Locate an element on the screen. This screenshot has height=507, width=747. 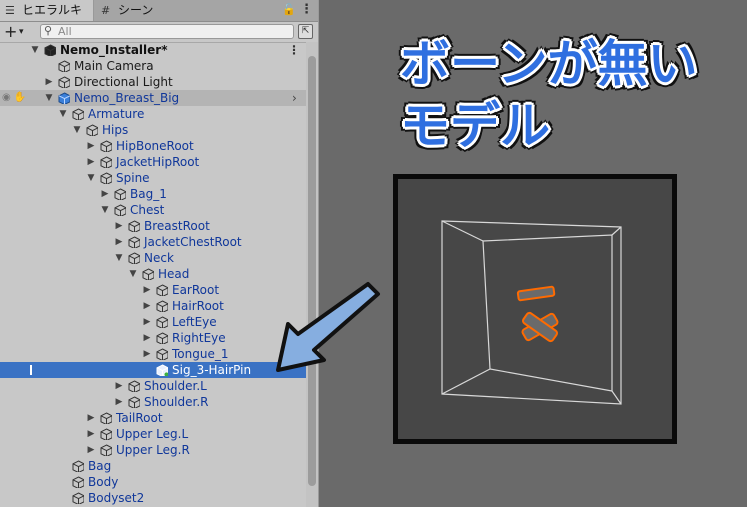
hierarchy-row: ▼ Hips is located at coordinates (153, 130).